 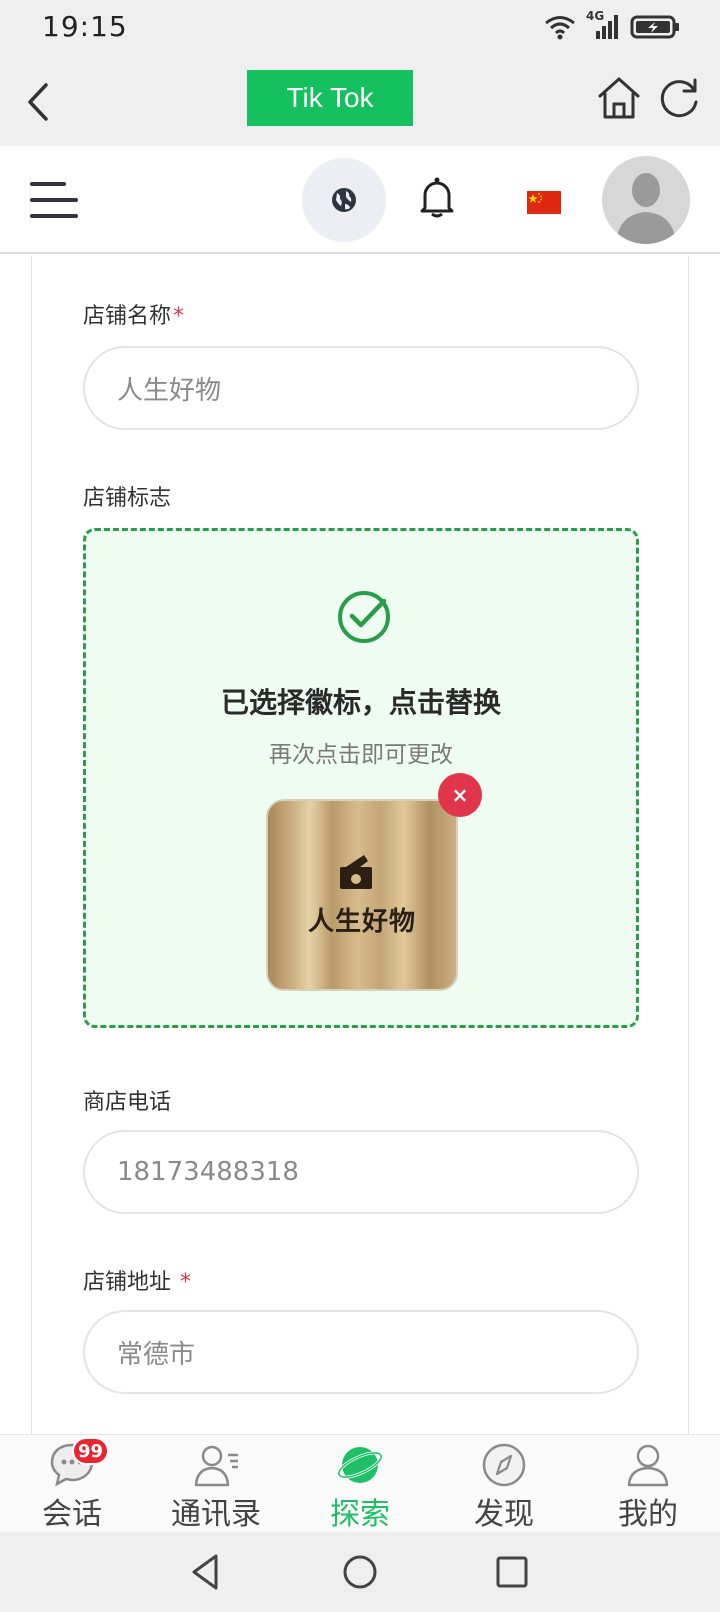 What do you see at coordinates (127, 1102) in the screenshot?
I see `shop-phone-label: 商店电话` at bounding box center [127, 1102].